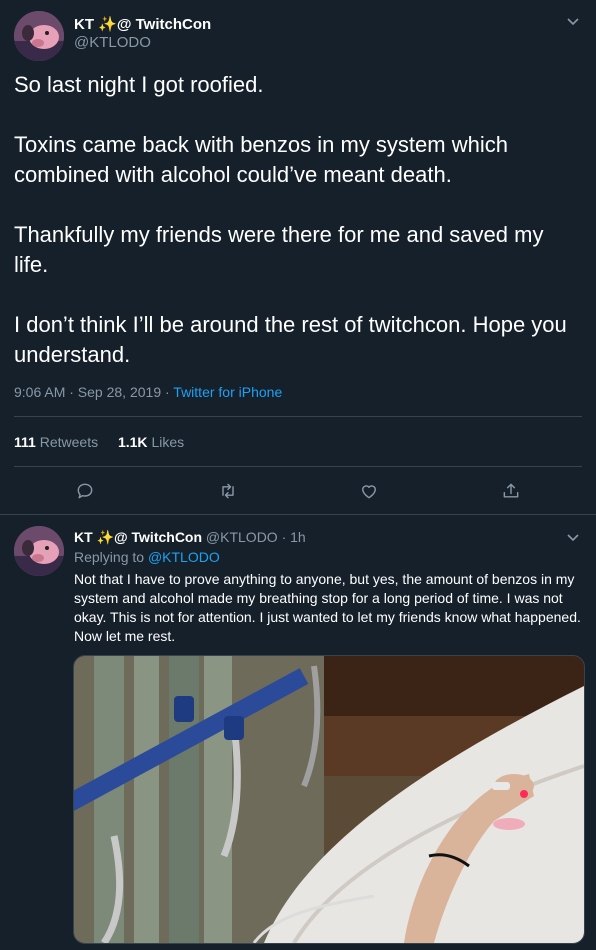 Image resolution: width=596 pixels, height=950 pixels. What do you see at coordinates (138, 537) in the screenshot?
I see `reply-author-name: KT ✨@ TwitchCon` at bounding box center [138, 537].